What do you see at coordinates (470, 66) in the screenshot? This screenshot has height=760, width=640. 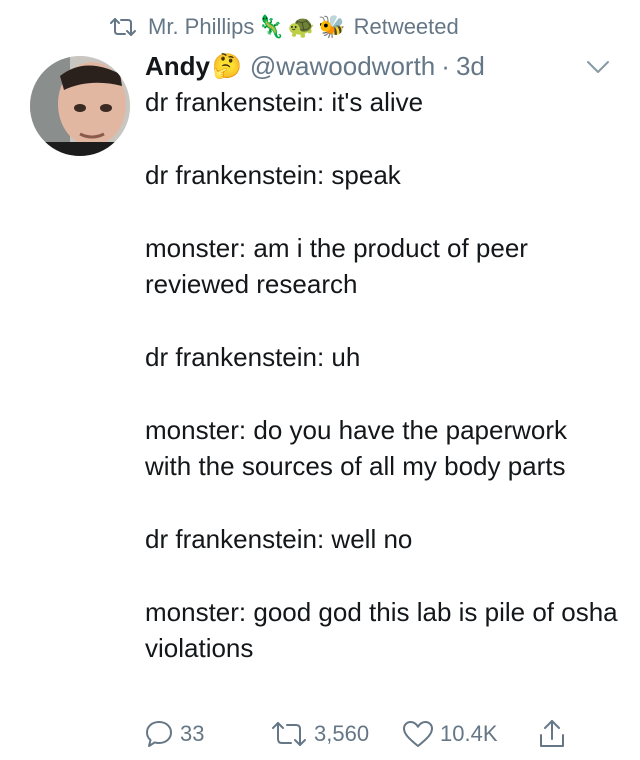 I see `tweet-age: 3d` at bounding box center [470, 66].